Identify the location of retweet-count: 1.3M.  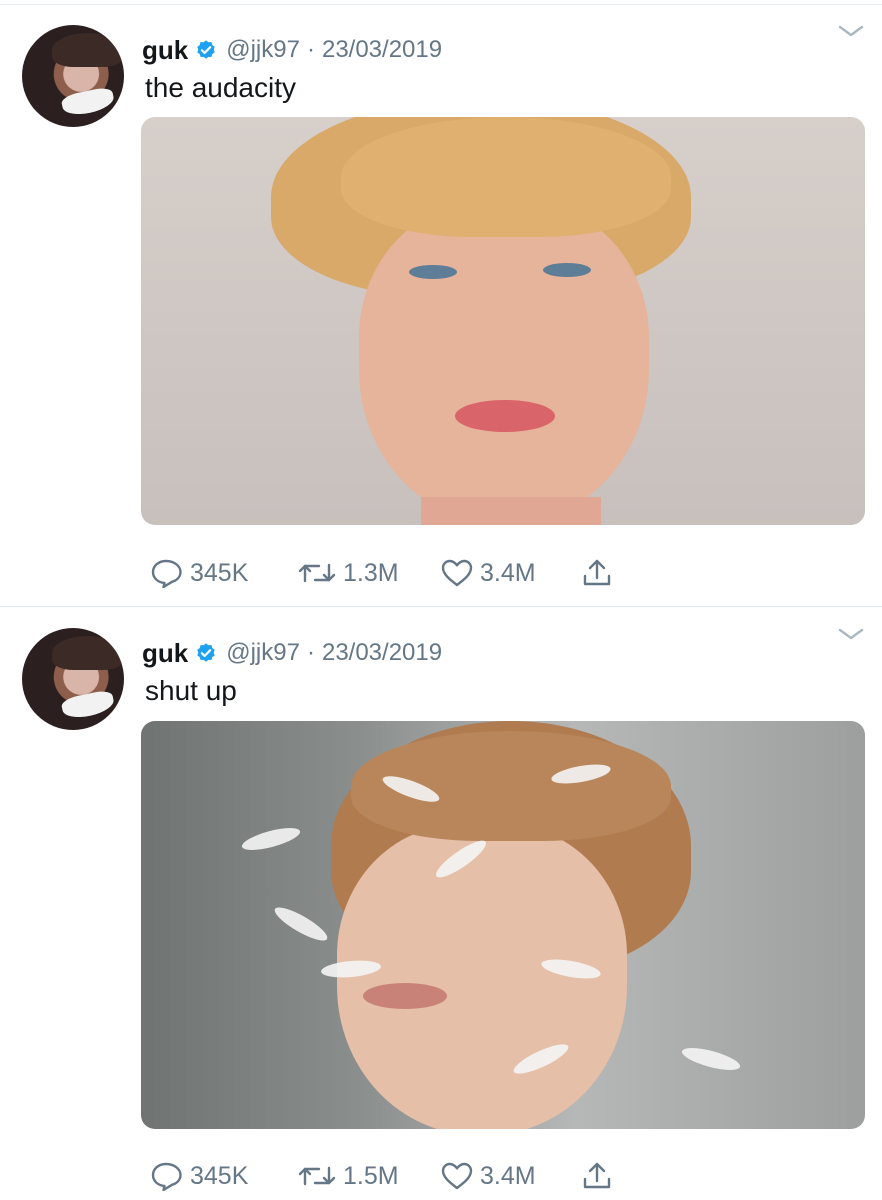
(371, 572).